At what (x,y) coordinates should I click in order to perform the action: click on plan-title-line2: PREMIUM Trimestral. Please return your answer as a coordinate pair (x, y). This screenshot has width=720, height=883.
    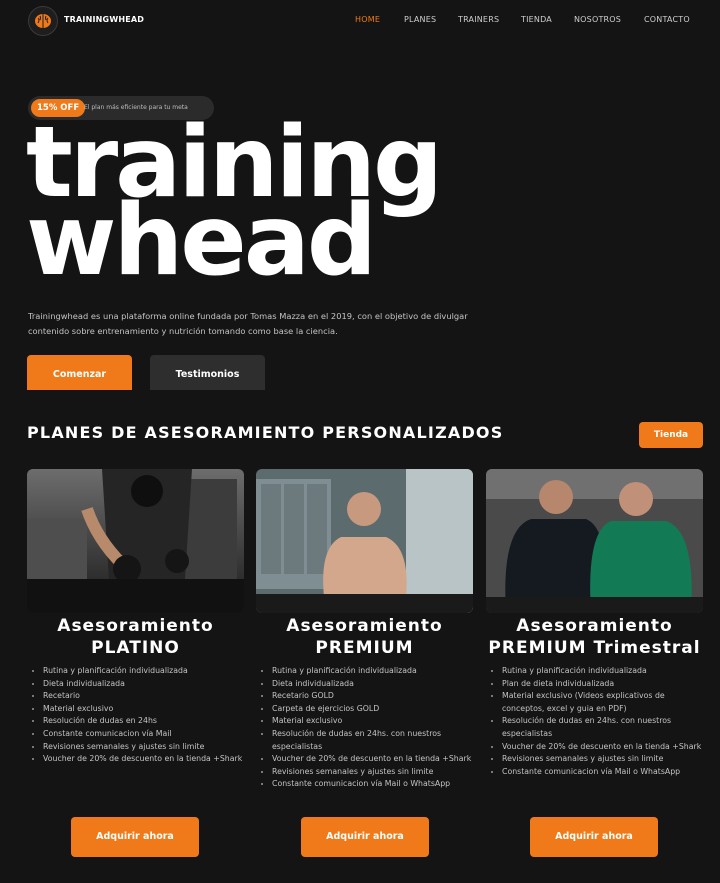
    Looking at the image, I should click on (594, 648).